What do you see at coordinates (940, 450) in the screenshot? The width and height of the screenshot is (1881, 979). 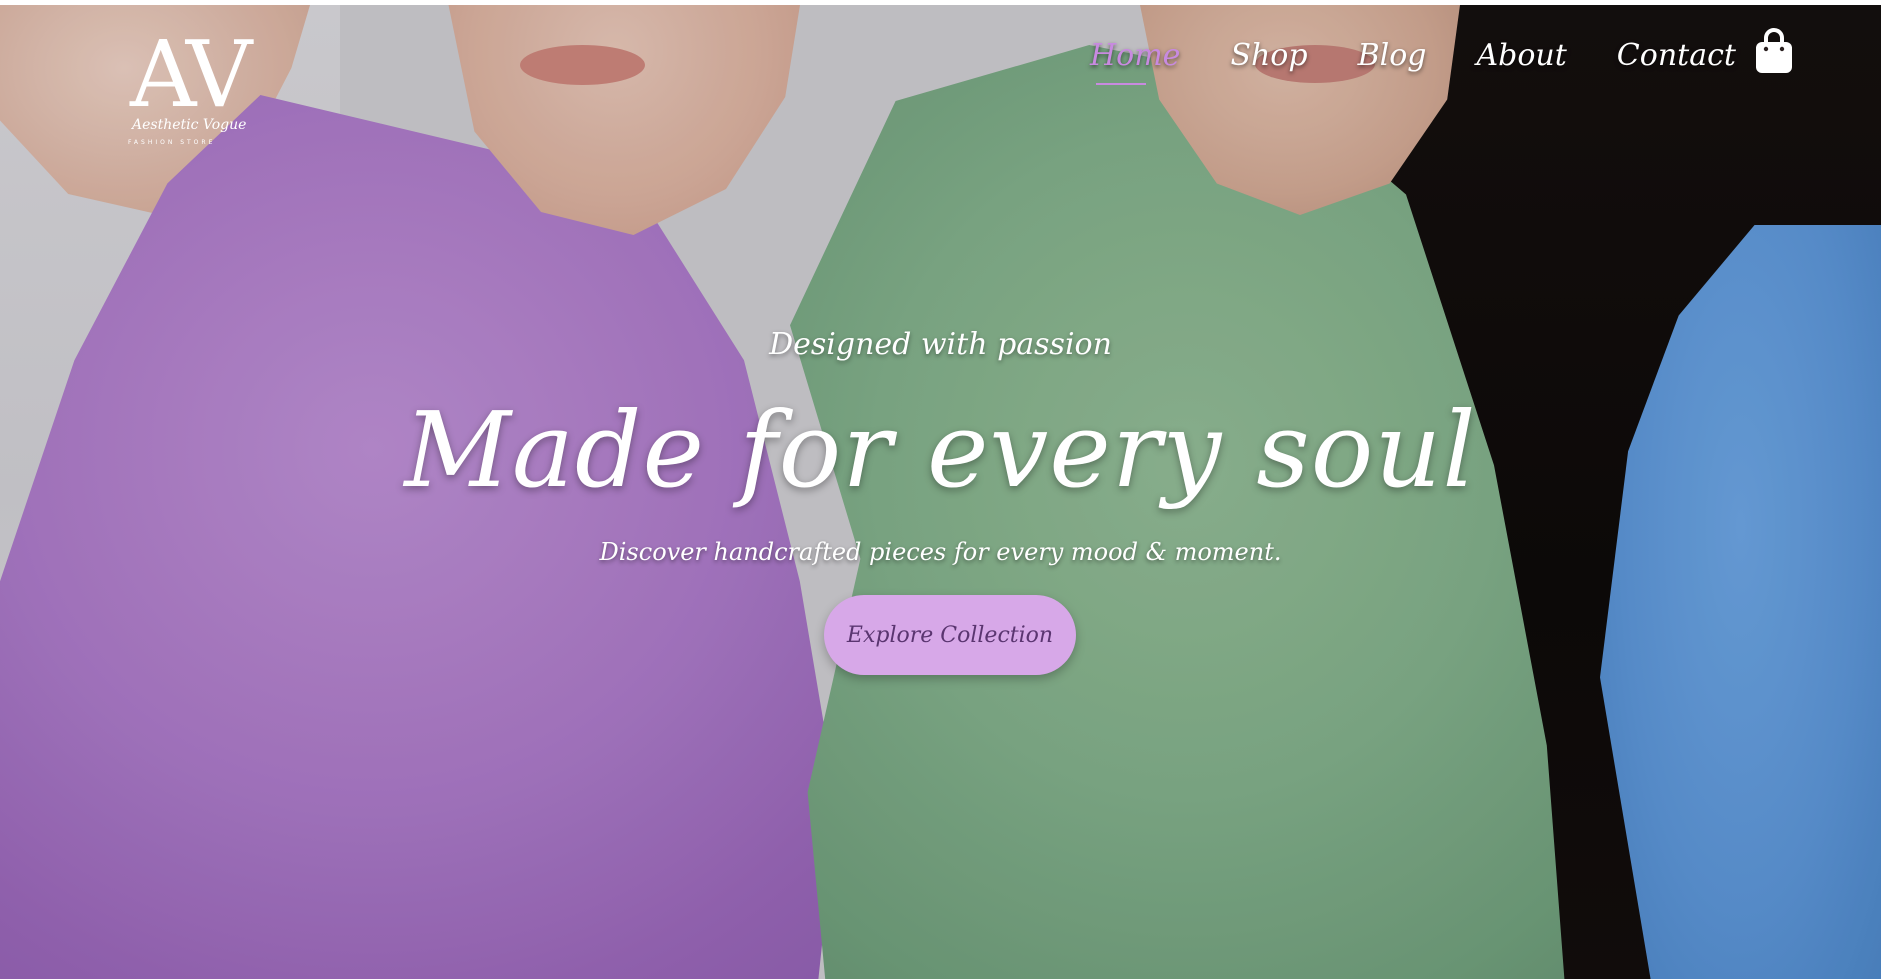 I see `hero-headline: Made for every soul` at bounding box center [940, 450].